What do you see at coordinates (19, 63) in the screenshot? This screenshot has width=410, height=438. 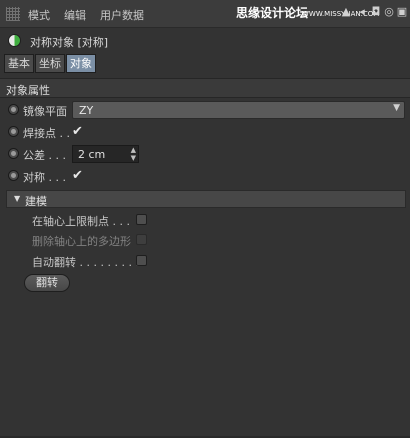 I see `tab-basic: 基本` at bounding box center [19, 63].